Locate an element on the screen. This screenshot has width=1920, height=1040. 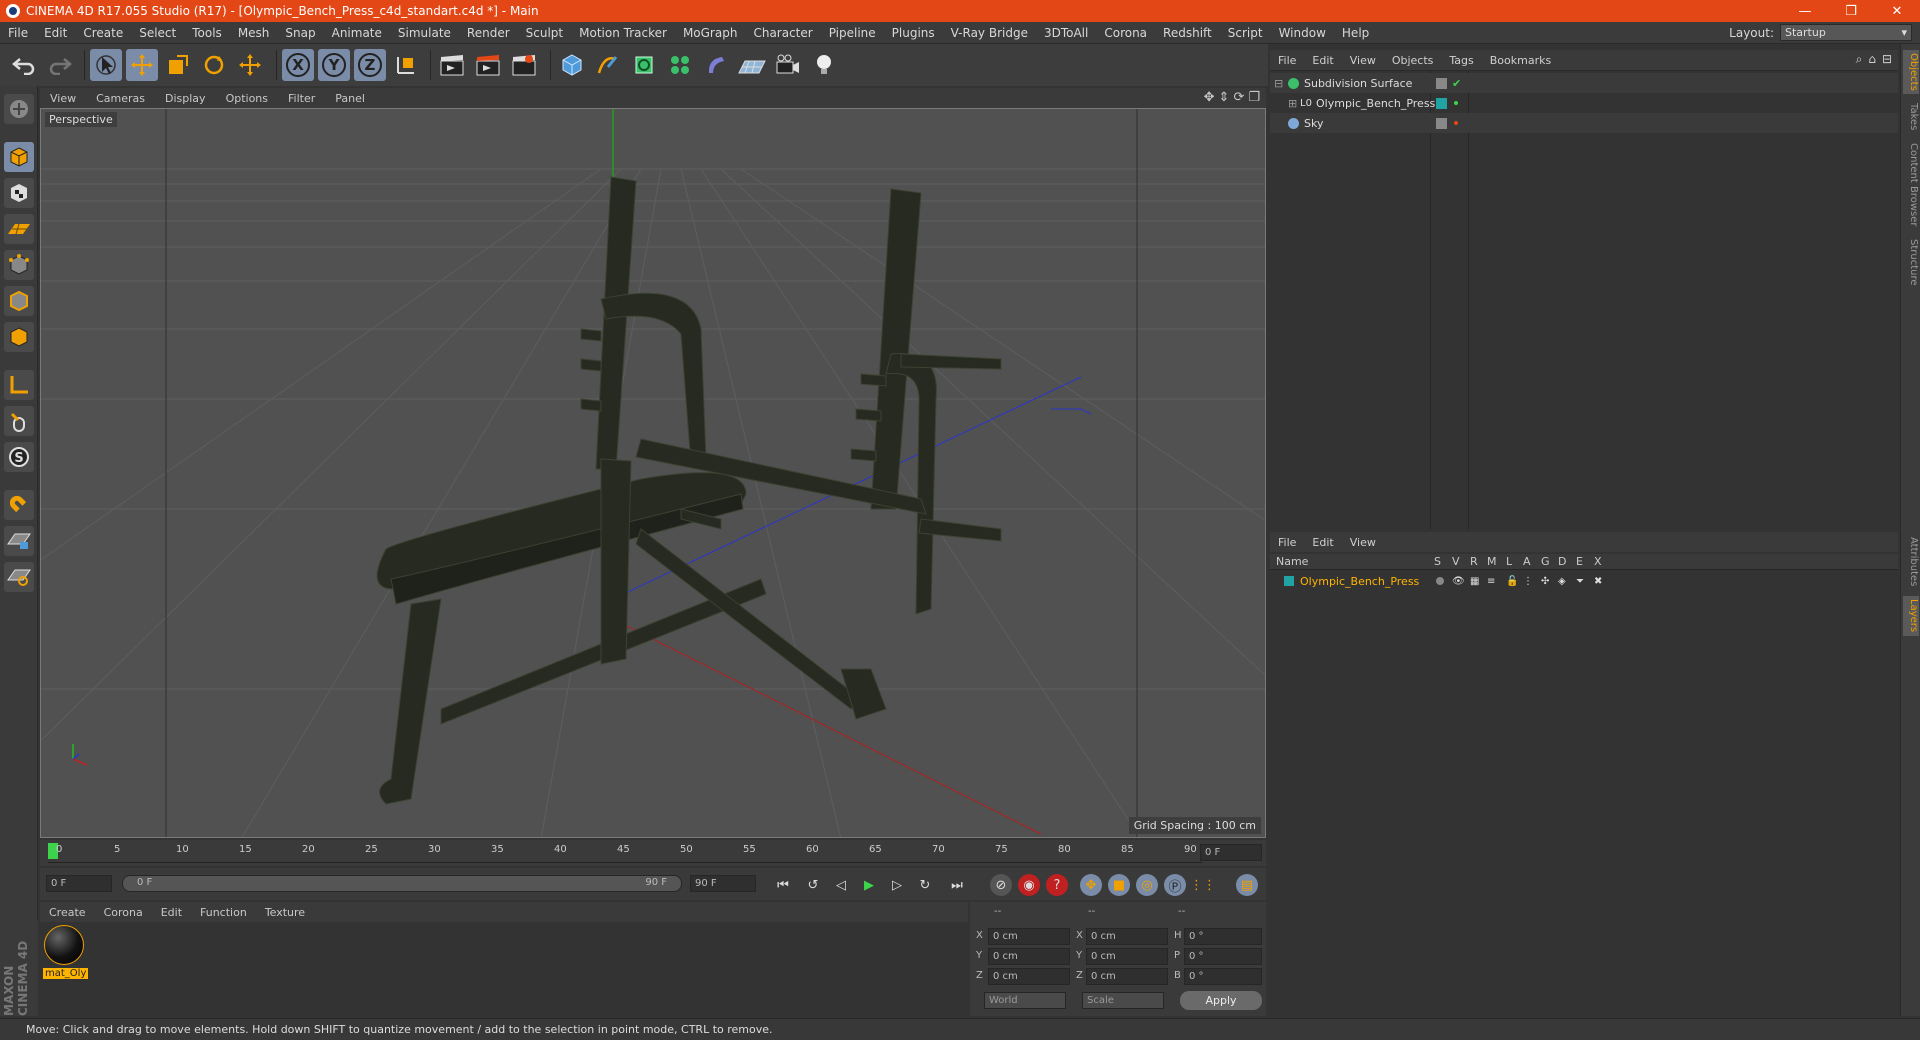
object-menu-bookmarks: Bookmarks is located at coordinates (1520, 60).